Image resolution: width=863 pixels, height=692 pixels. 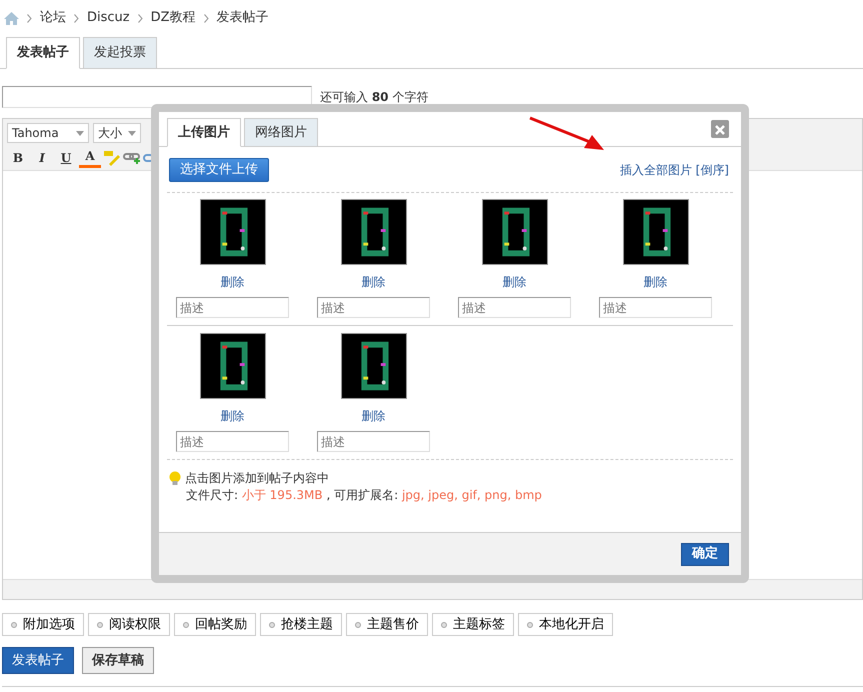 I want to click on tab: 发表帖子, so click(x=43, y=53).